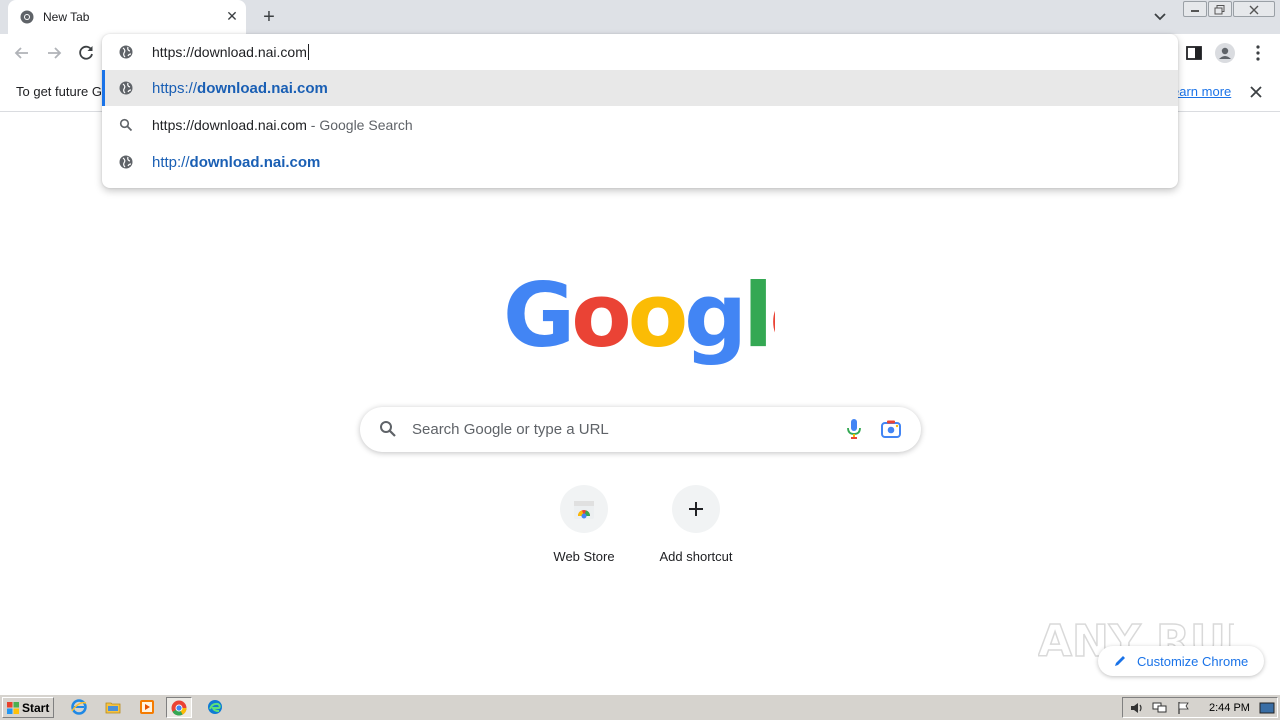  Describe the element at coordinates (1256, 92) in the screenshot. I see `close-icon` at that location.